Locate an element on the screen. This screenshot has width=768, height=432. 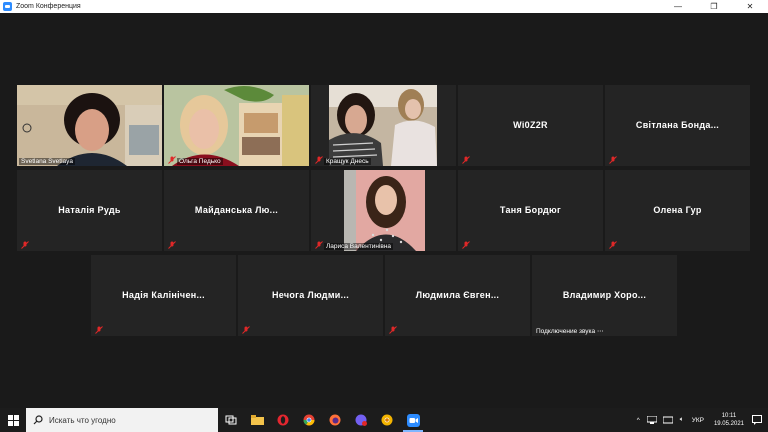
video-tile-tania: Таня Бордюг is located at coordinates (530, 210).